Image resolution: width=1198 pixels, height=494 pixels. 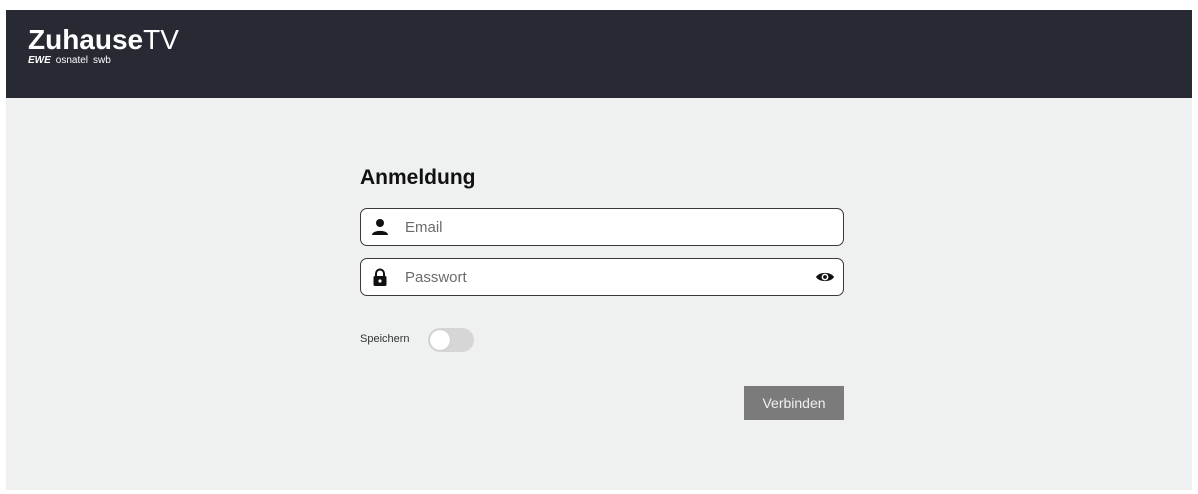 I want to click on logo-partners: EWE osnatel swb, so click(x=103, y=61).